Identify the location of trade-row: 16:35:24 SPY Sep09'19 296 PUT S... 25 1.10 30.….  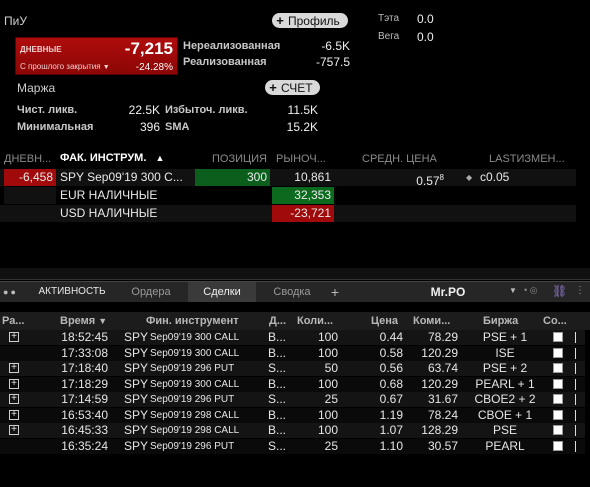
(292, 446).